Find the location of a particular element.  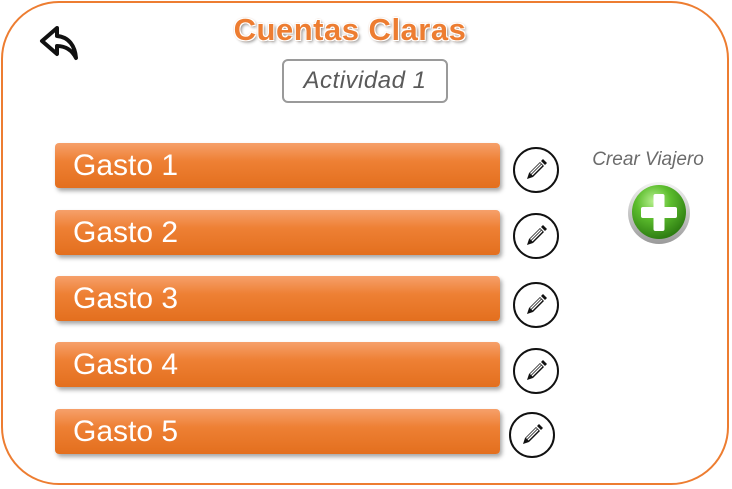

create-traveler-label: Crear Viajero is located at coordinates (648, 159).